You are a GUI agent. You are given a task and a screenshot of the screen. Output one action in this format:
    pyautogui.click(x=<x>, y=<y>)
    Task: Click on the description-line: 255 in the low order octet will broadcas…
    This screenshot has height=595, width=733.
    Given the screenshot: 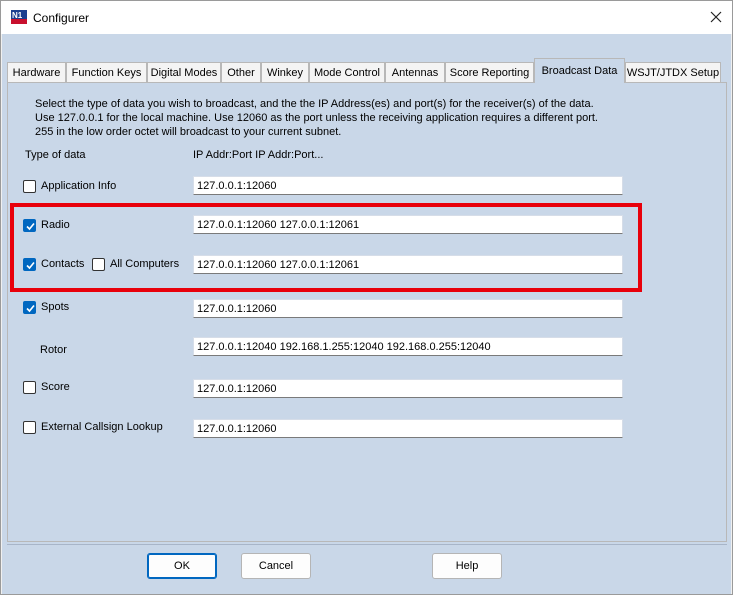 What is the action you would take?
    pyautogui.click(x=188, y=132)
    